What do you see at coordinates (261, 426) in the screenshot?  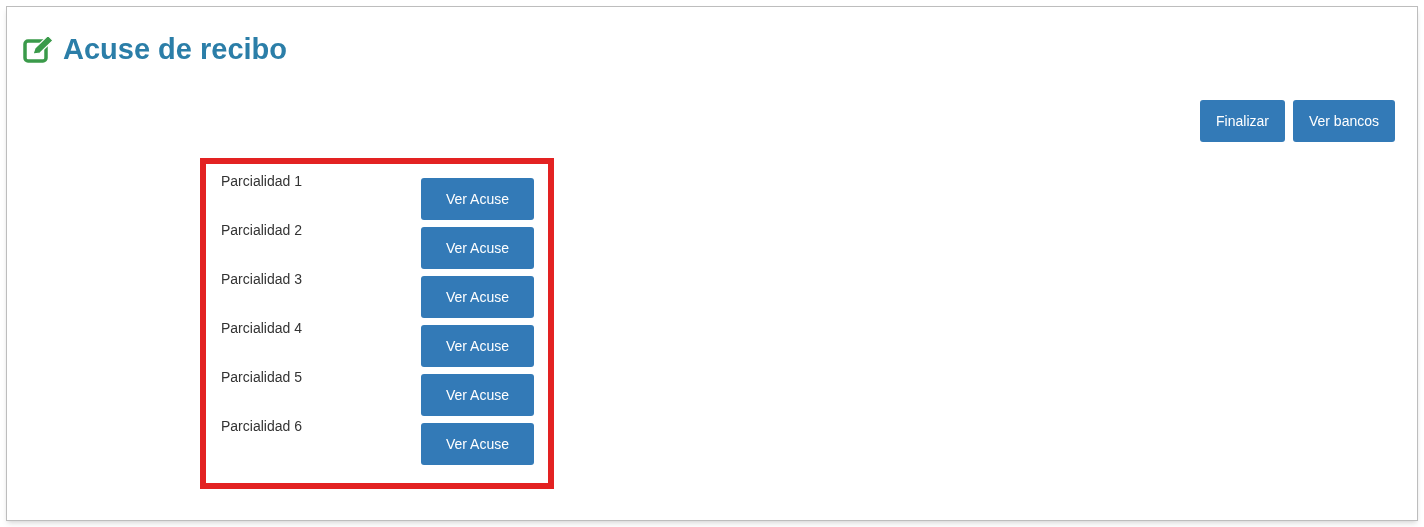 I see `row-label: Parcialidad 6` at bounding box center [261, 426].